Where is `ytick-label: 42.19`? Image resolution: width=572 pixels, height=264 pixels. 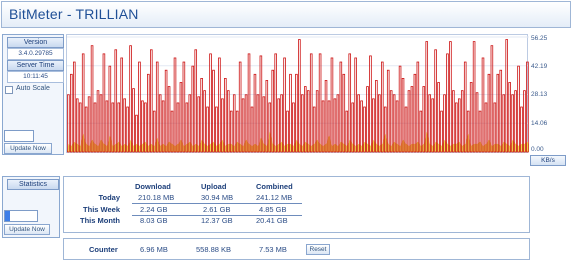
ytick-label: 42.19 is located at coordinates (539, 66).